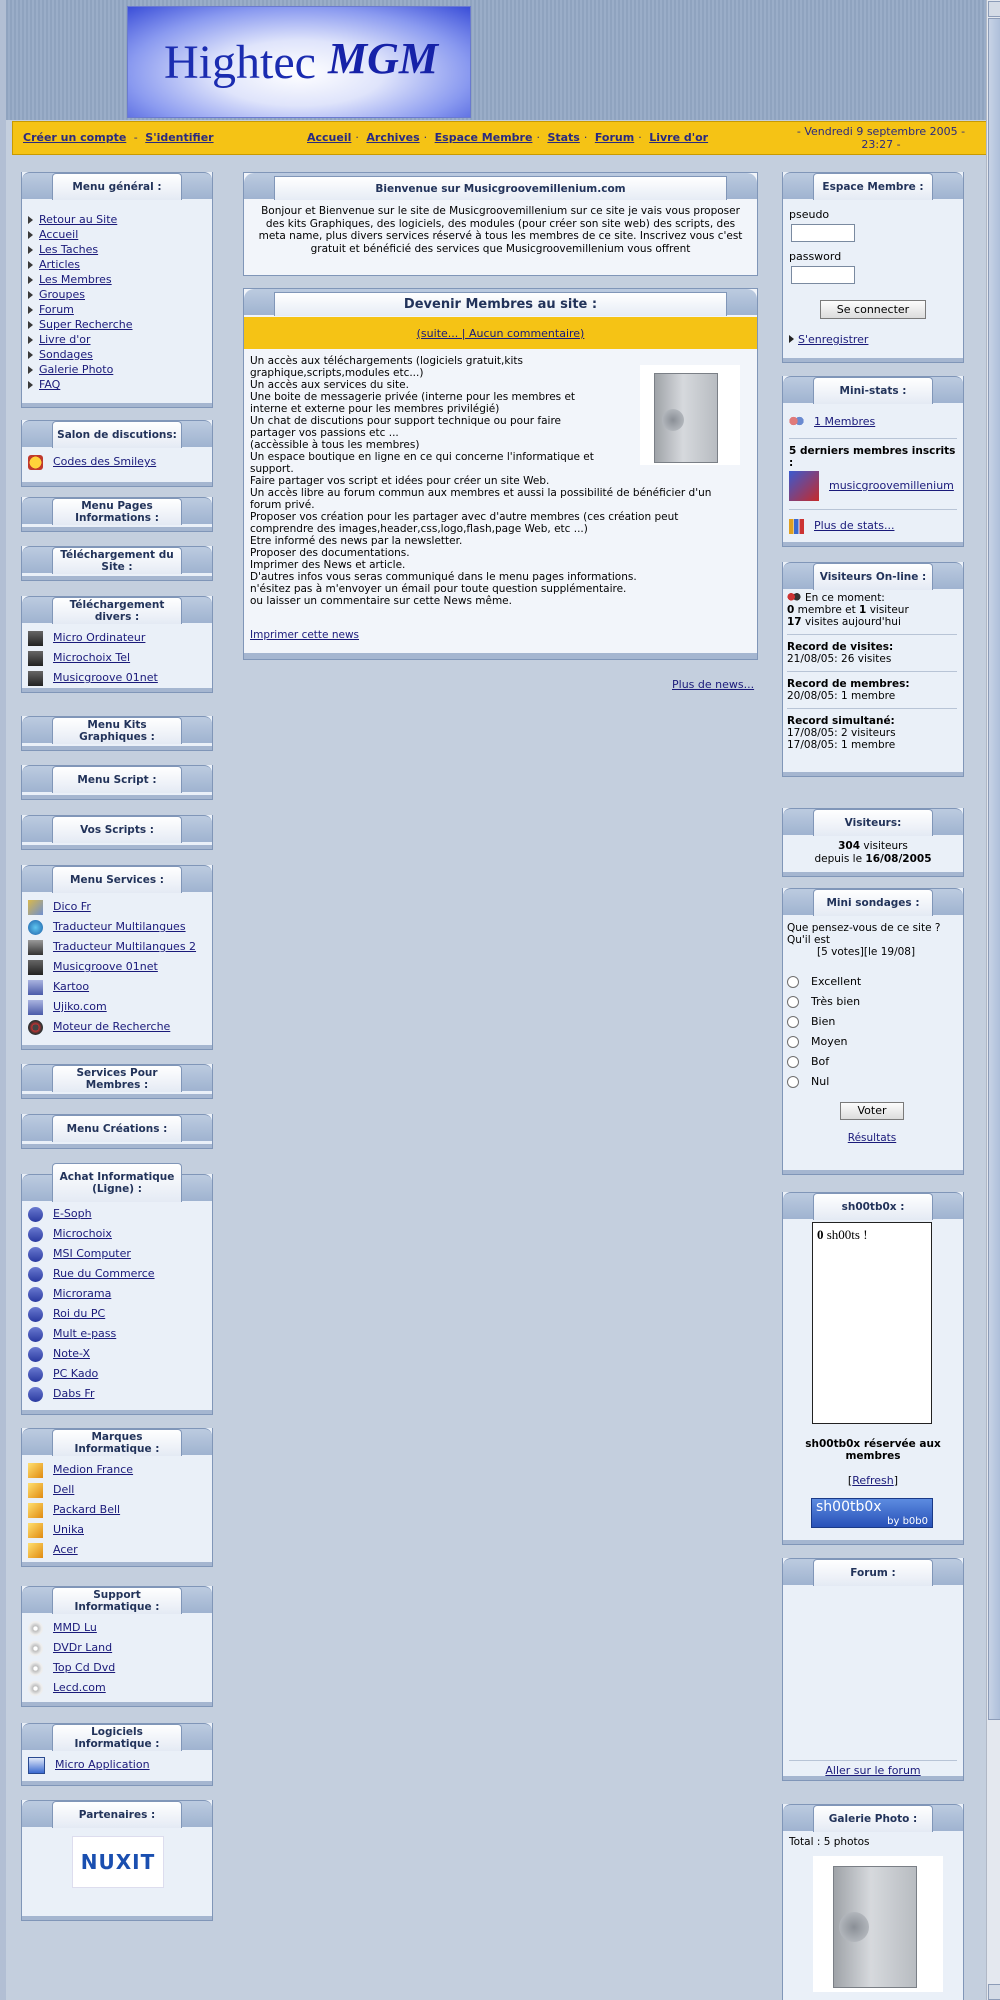 This screenshot has height=2000, width=1000. Describe the element at coordinates (240, 62) in the screenshot. I see `logo-text-hightec: Hightec` at that location.